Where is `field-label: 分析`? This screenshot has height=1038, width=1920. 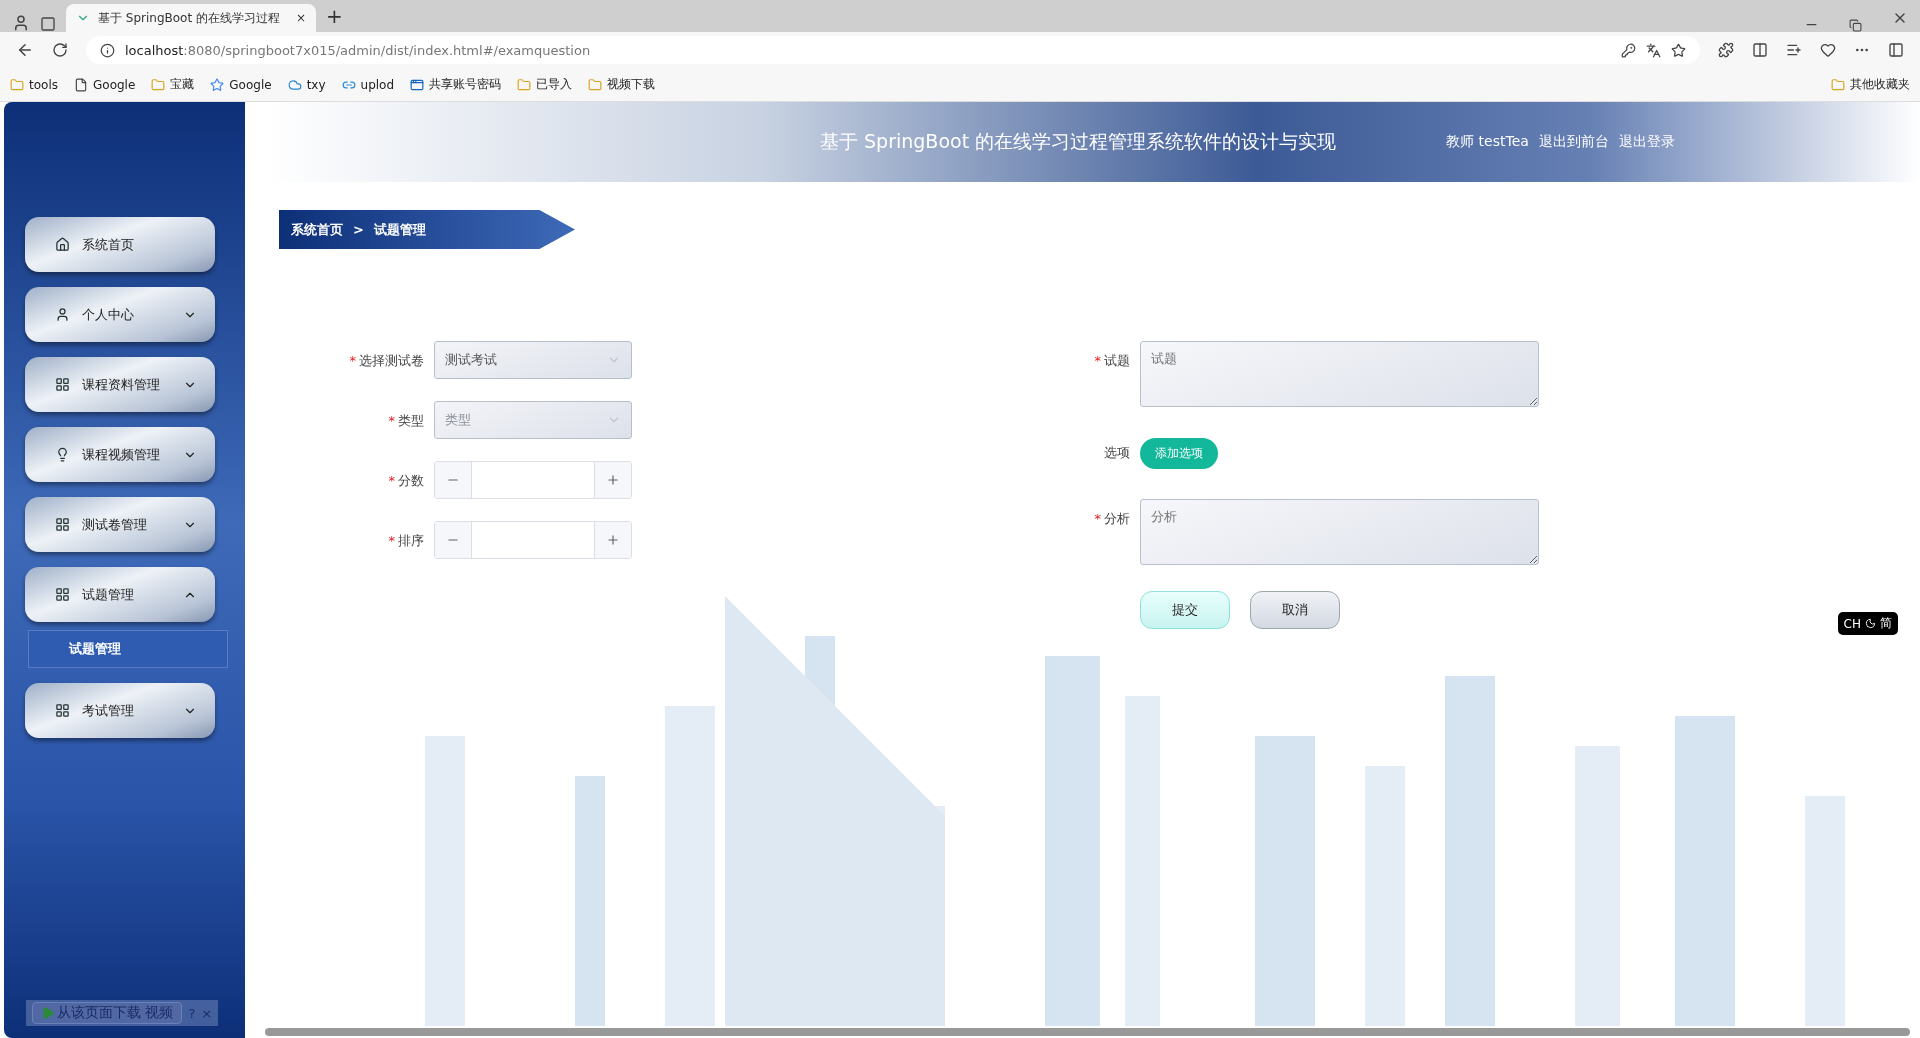 field-label: 分析 is located at coordinates (1117, 519).